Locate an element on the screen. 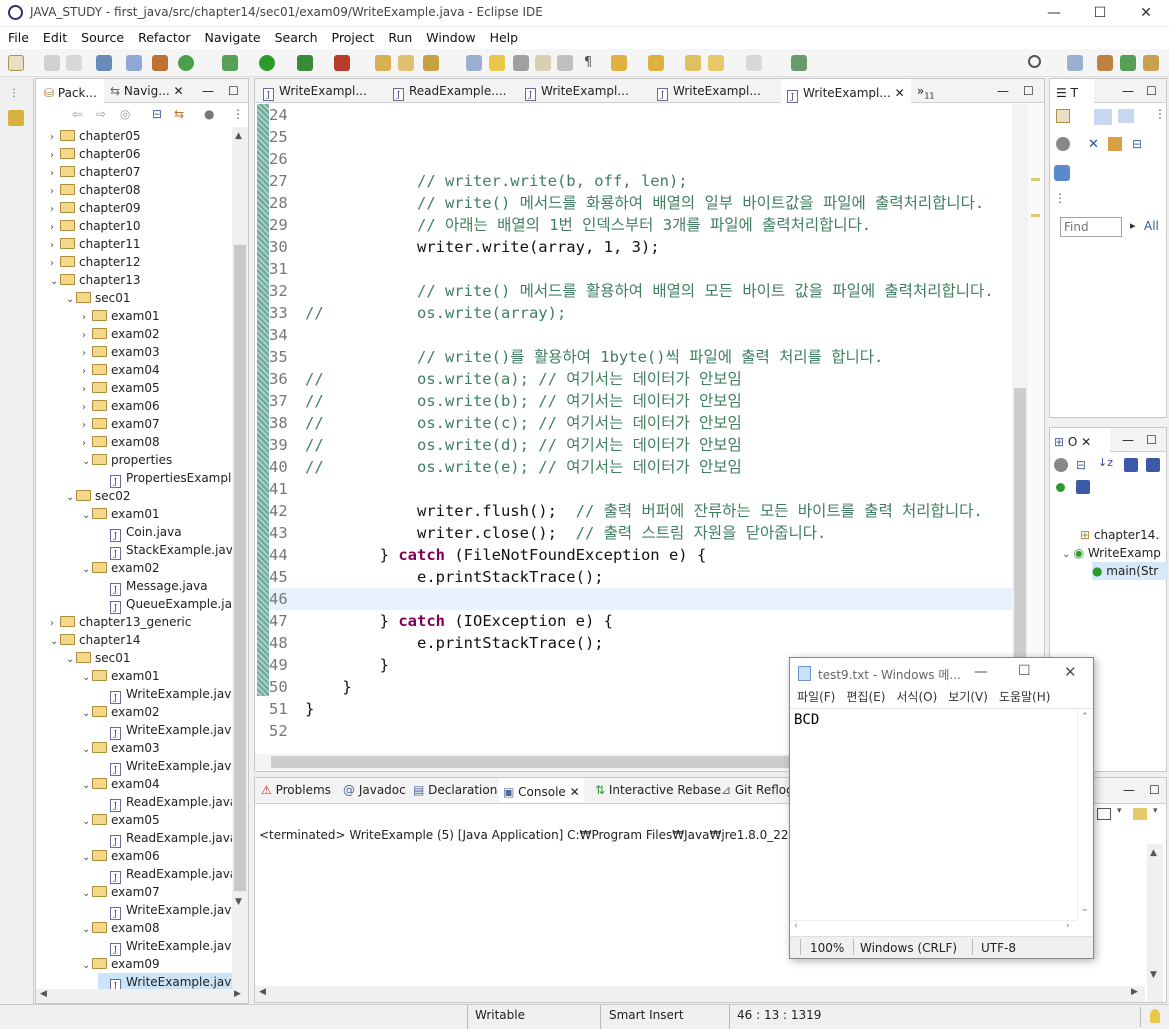  code-line: 46 is located at coordinates (641, 599).